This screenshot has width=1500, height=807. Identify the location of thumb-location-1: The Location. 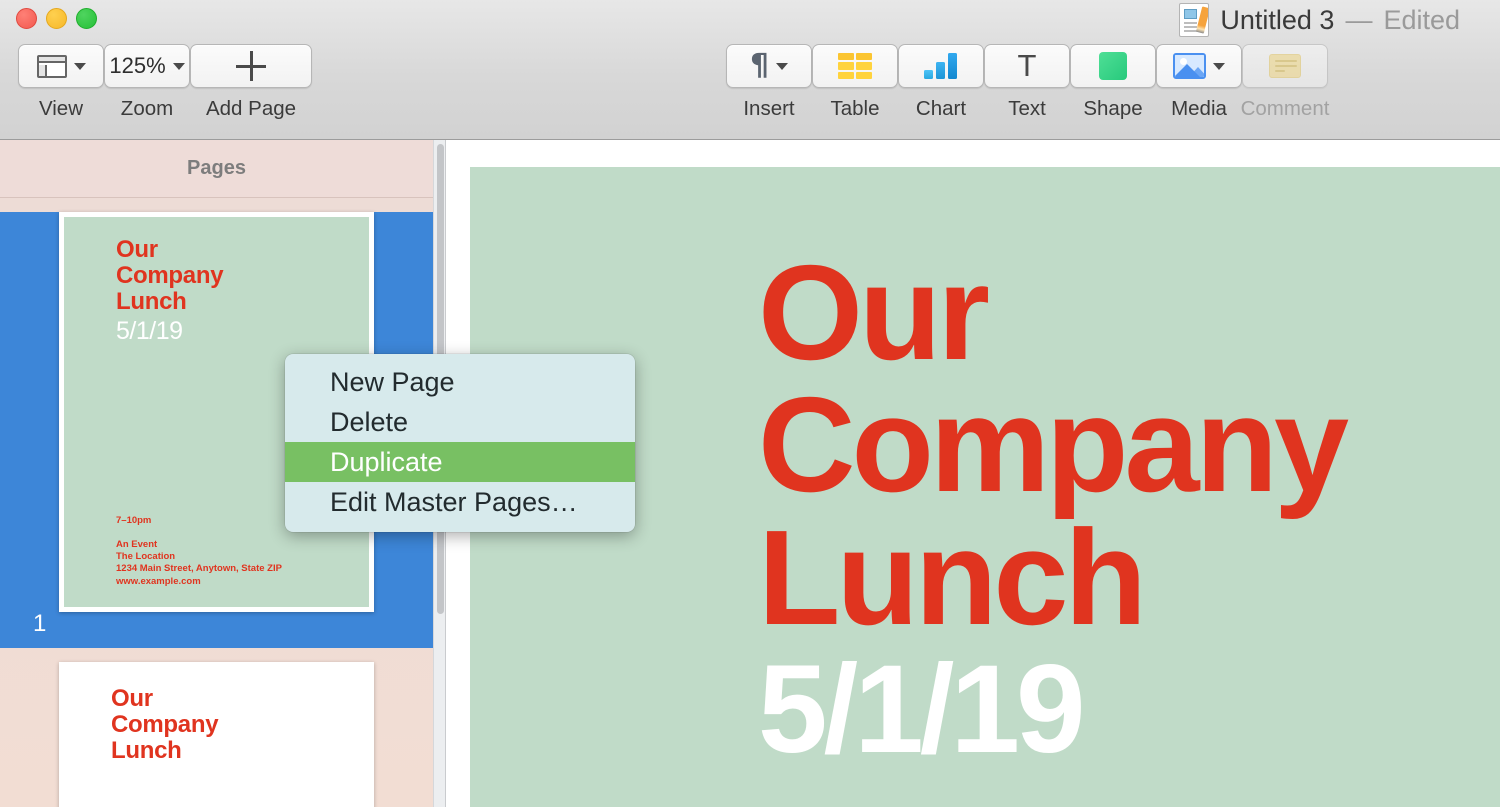
(146, 557).